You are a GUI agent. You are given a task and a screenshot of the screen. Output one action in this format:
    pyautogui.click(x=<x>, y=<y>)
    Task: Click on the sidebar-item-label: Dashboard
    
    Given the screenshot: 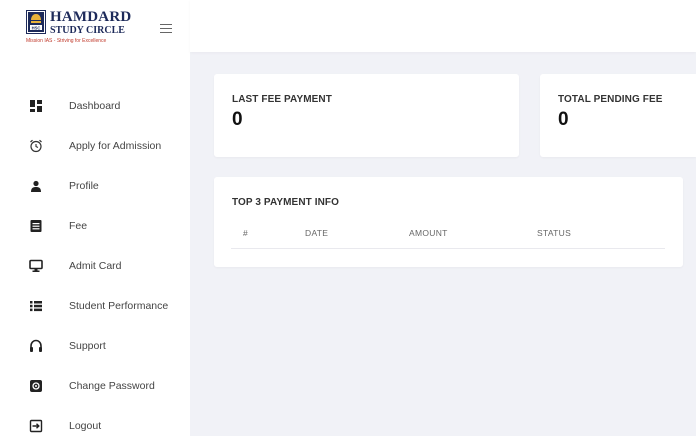 What is the action you would take?
    pyautogui.click(x=95, y=106)
    